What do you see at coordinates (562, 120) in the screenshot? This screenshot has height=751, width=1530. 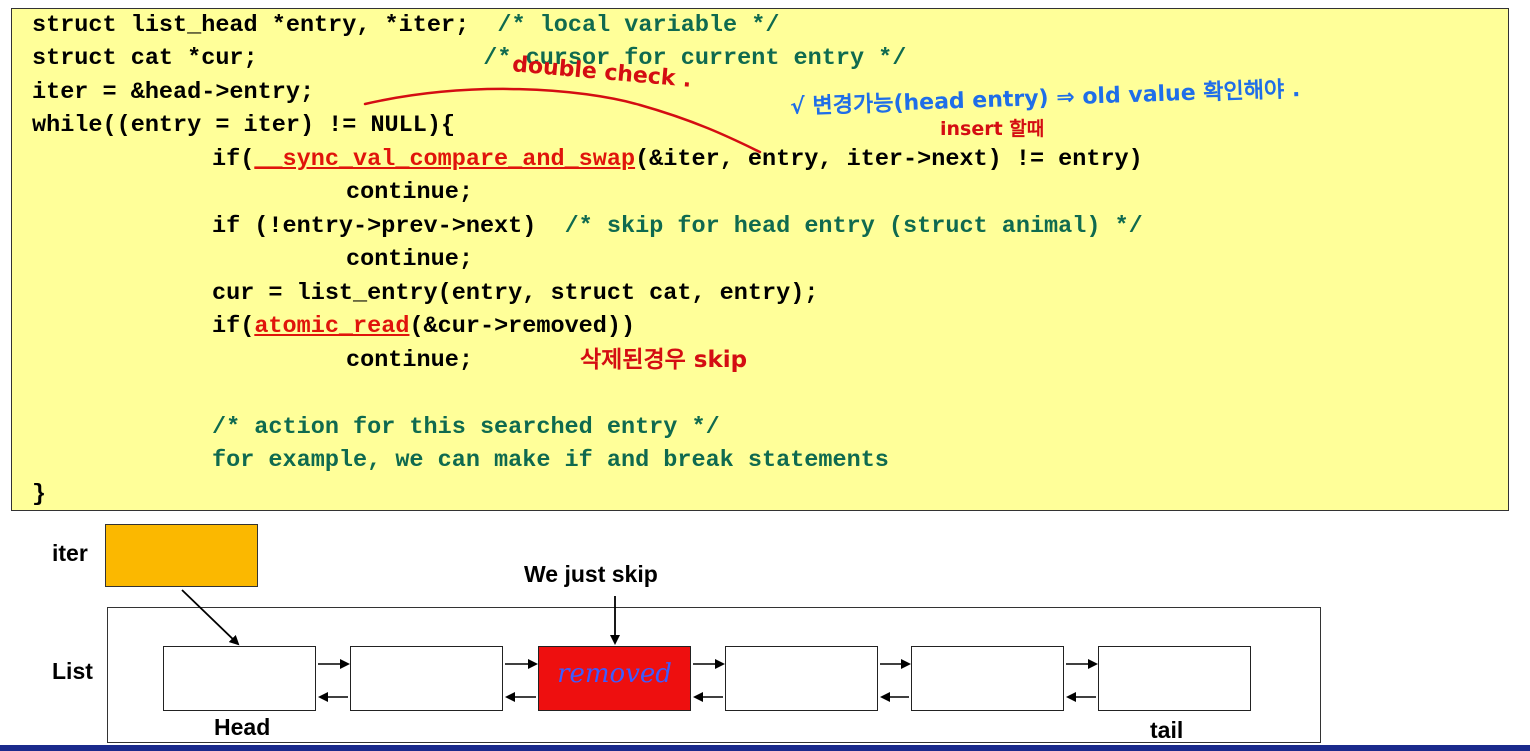 I see `annotation-curve` at bounding box center [562, 120].